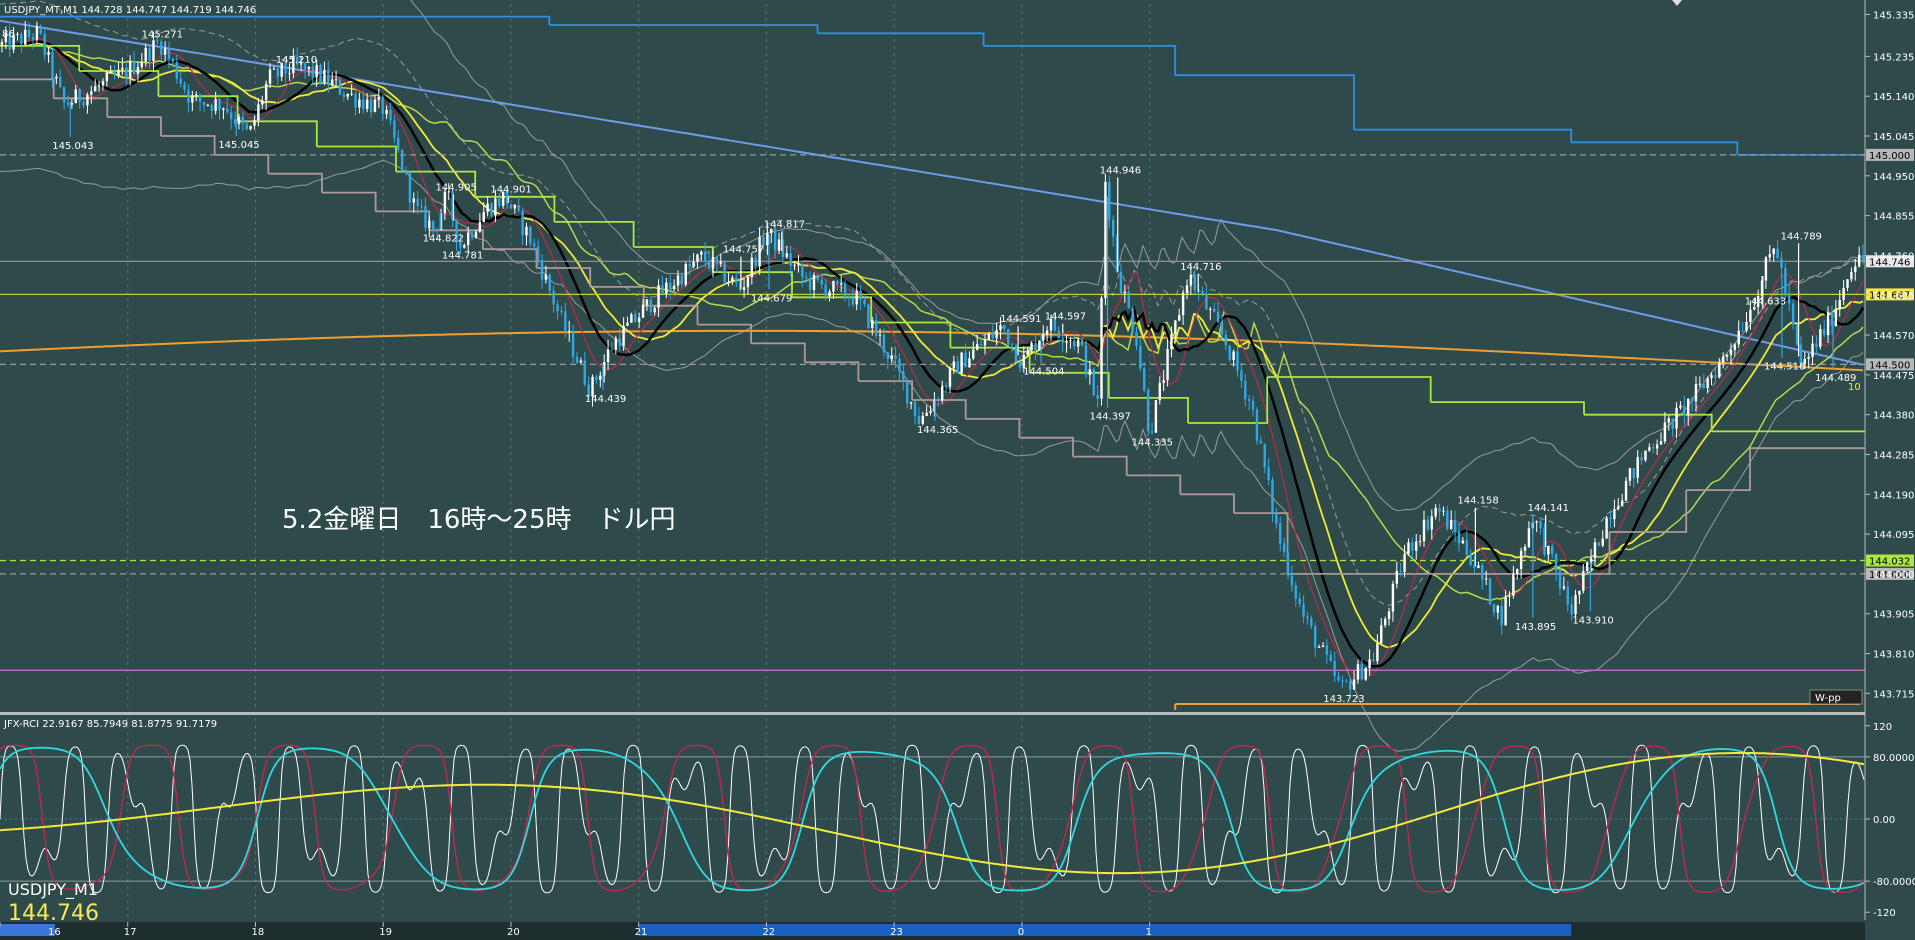 The height and width of the screenshot is (940, 1915). Describe the element at coordinates (932, 713) in the screenshot. I see `panel-separator` at that location.